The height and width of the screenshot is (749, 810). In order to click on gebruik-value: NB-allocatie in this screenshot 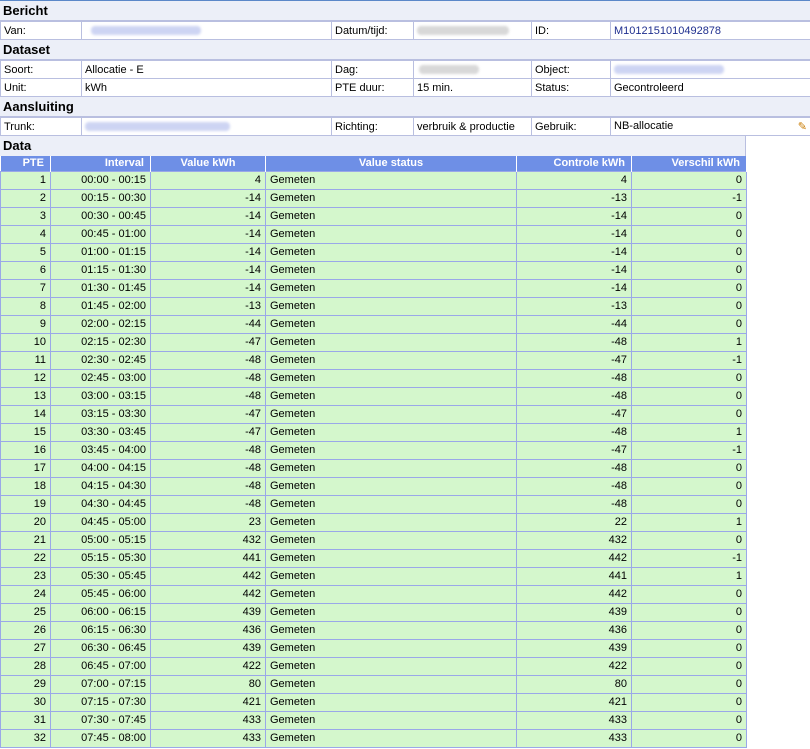, I will do `click(644, 126)`.